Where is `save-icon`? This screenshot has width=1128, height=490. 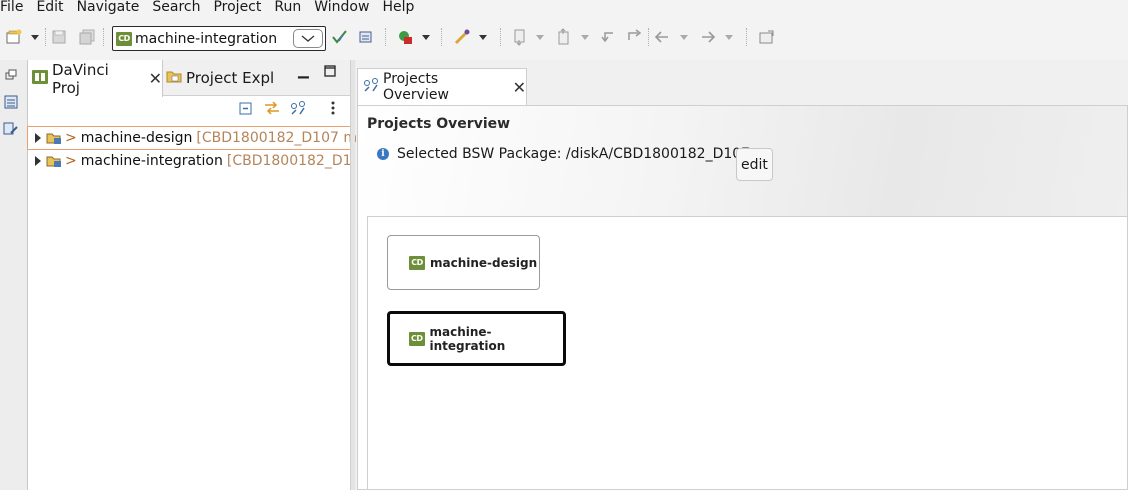
save-icon is located at coordinates (59, 37).